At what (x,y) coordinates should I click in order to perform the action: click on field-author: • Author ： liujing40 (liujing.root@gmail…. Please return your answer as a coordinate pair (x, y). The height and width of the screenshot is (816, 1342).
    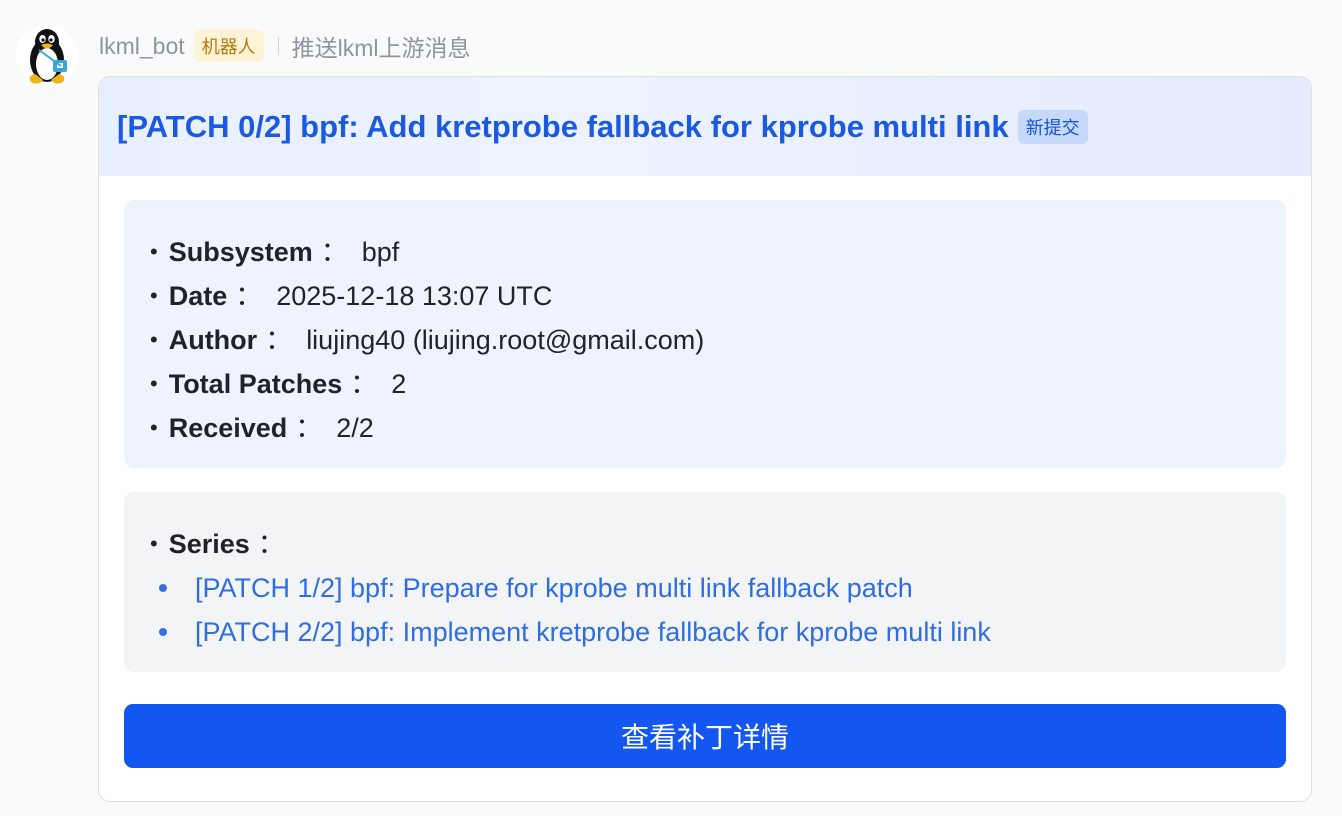
    Looking at the image, I should click on (718, 340).